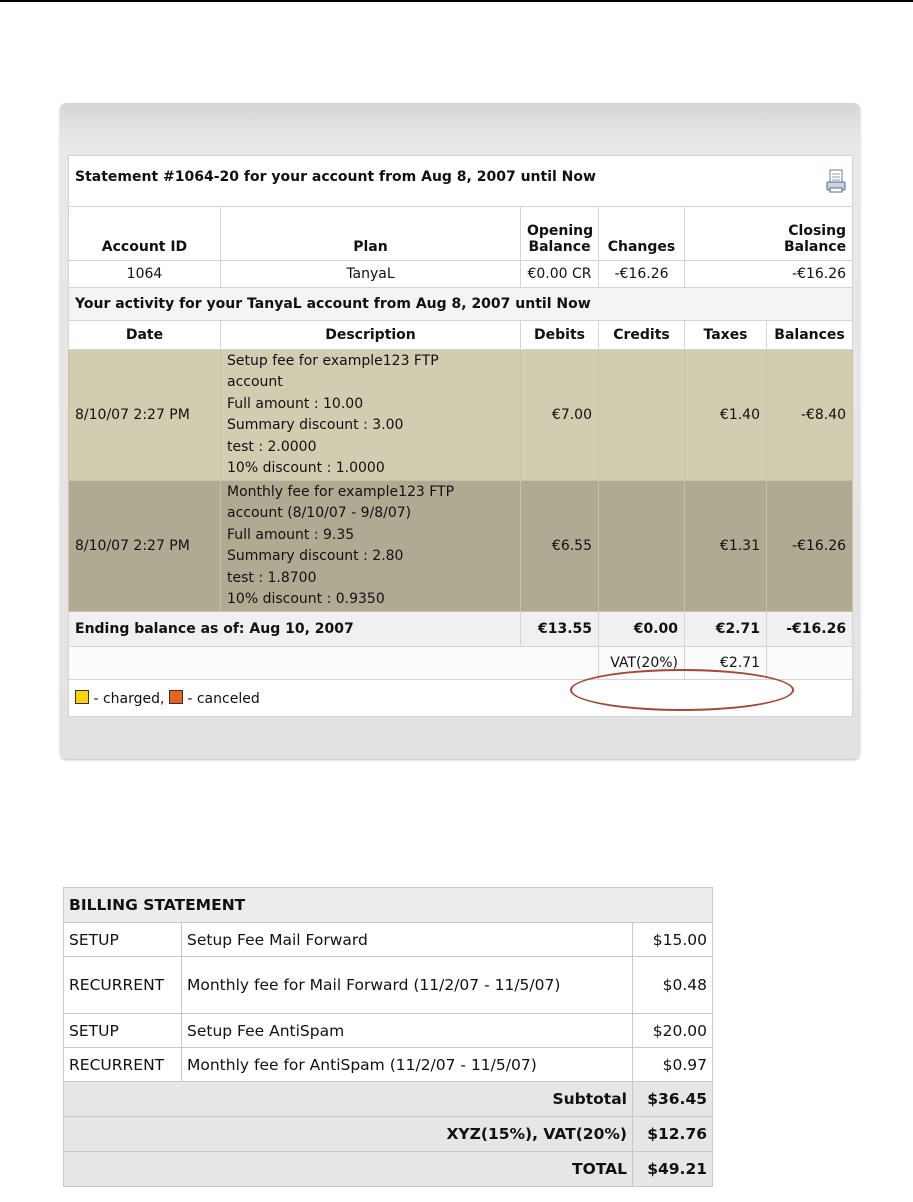 The width and height of the screenshot is (913, 1202). I want to click on subtotal-amount: $36.45, so click(672, 1099).